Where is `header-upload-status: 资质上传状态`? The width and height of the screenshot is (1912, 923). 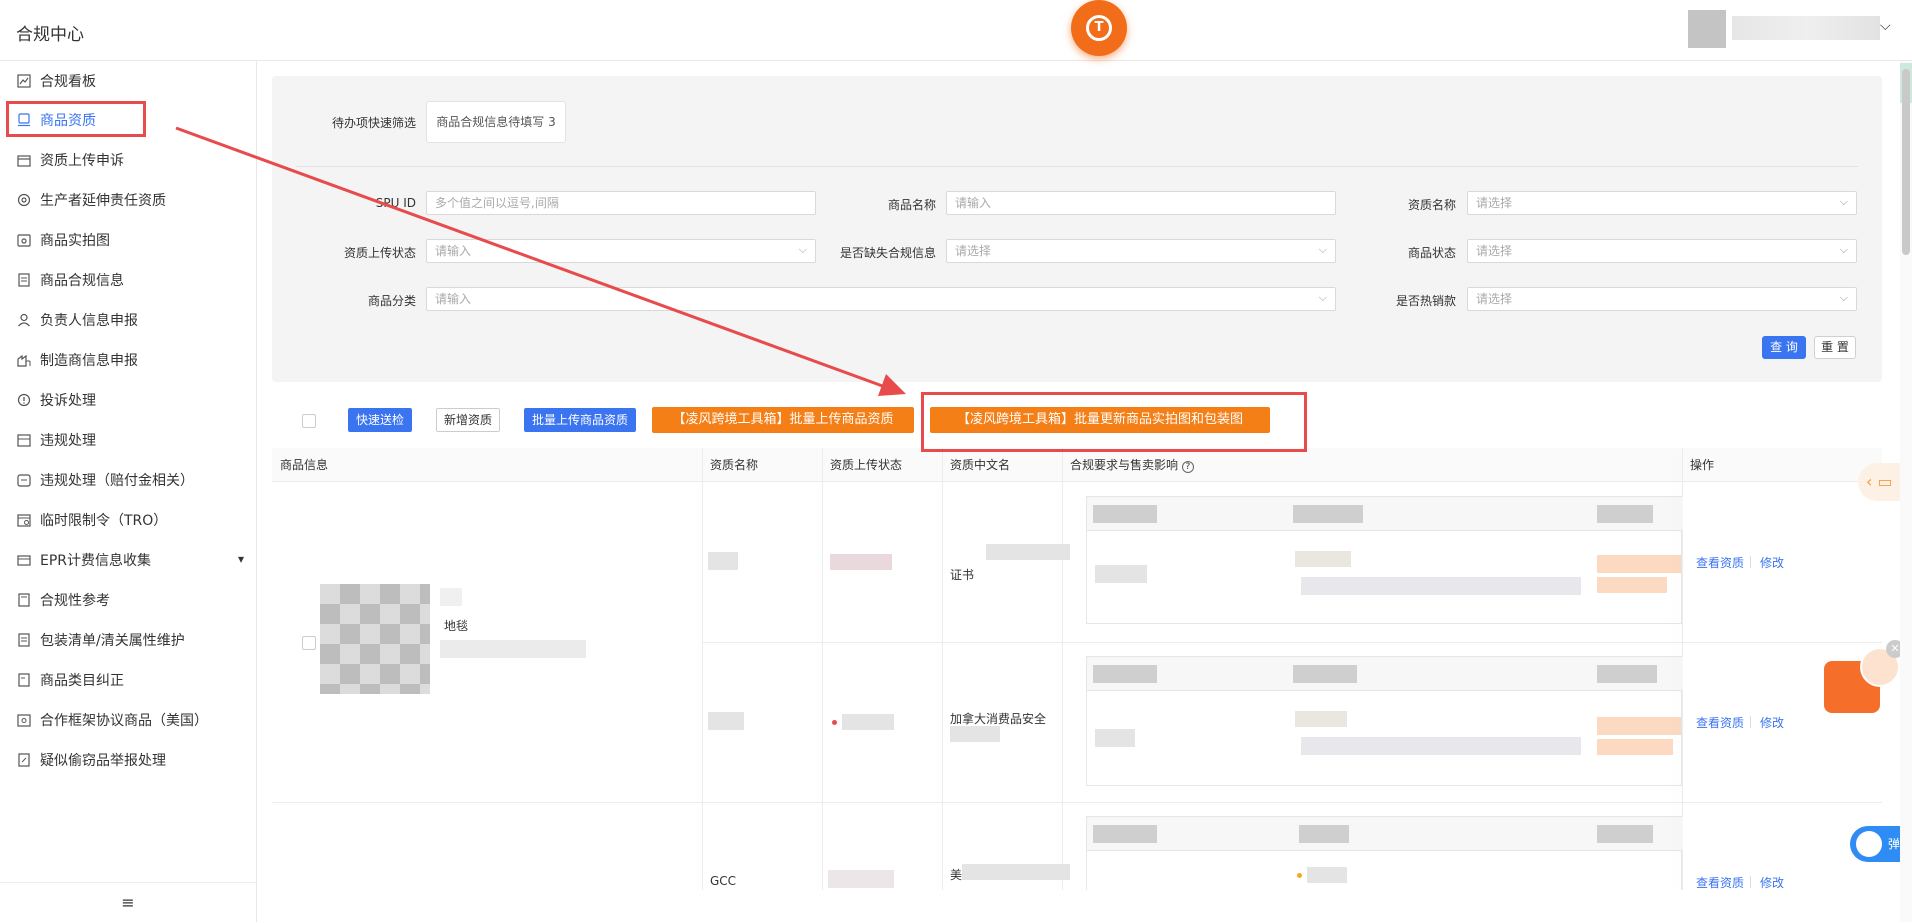 header-upload-status: 资质上传状态 is located at coordinates (882, 465).